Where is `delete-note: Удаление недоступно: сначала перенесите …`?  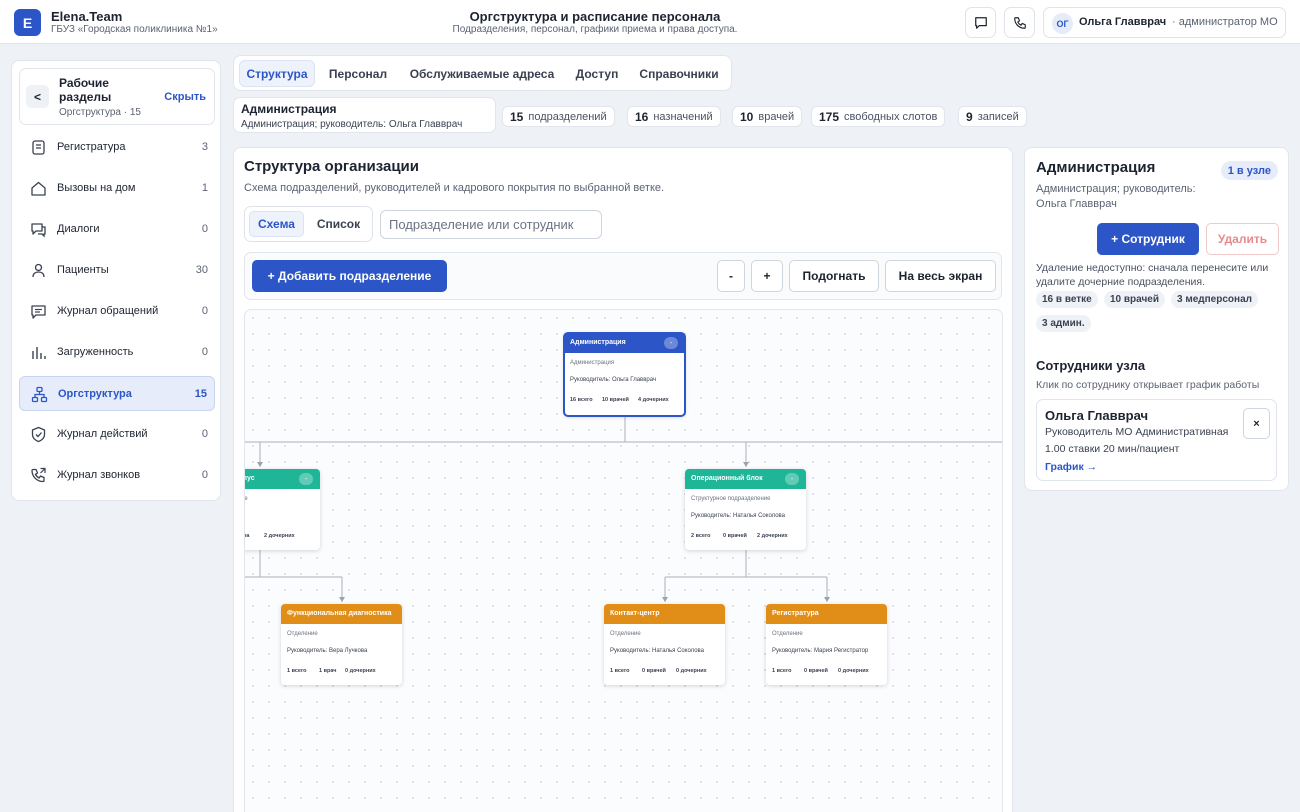 delete-note: Удаление недоступно: сначала перенесите … is located at coordinates (1152, 275).